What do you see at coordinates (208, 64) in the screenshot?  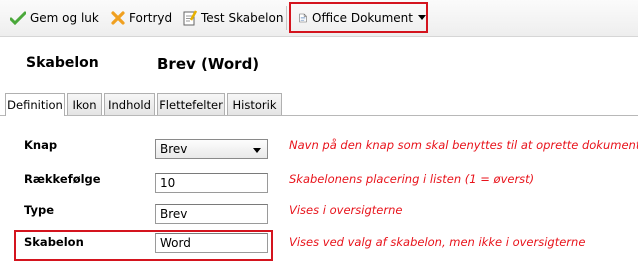 I see `template-title-value: Brev (Word)` at bounding box center [208, 64].